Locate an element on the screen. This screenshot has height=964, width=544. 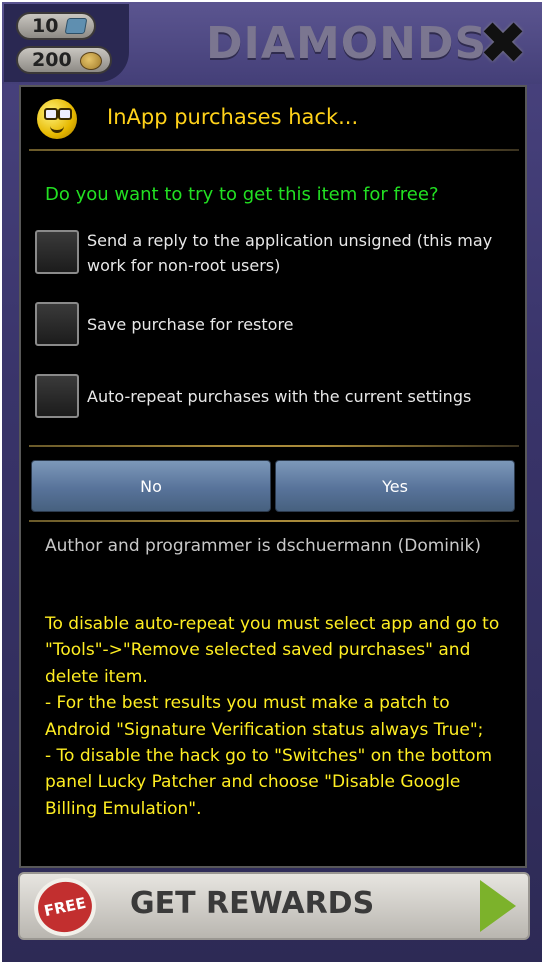
yes-button: Yes is located at coordinates (395, 486).